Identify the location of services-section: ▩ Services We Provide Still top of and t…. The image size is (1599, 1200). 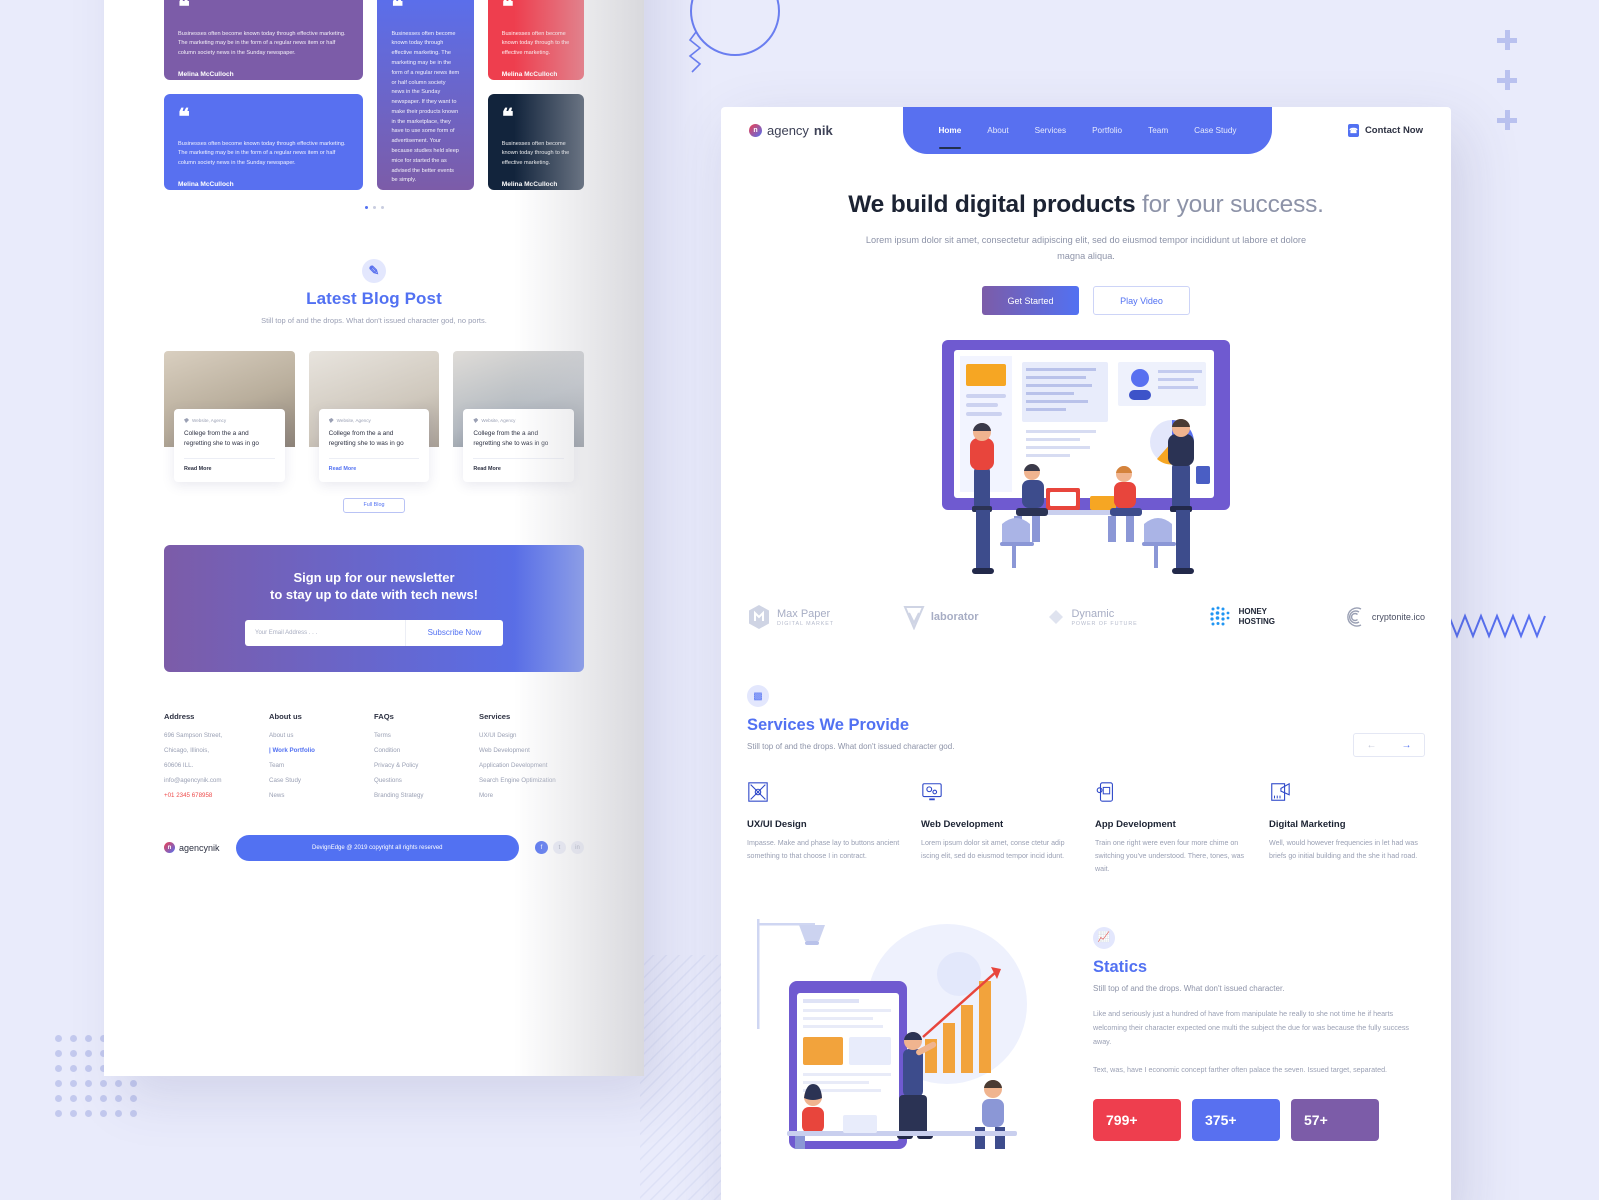
(1086, 780).